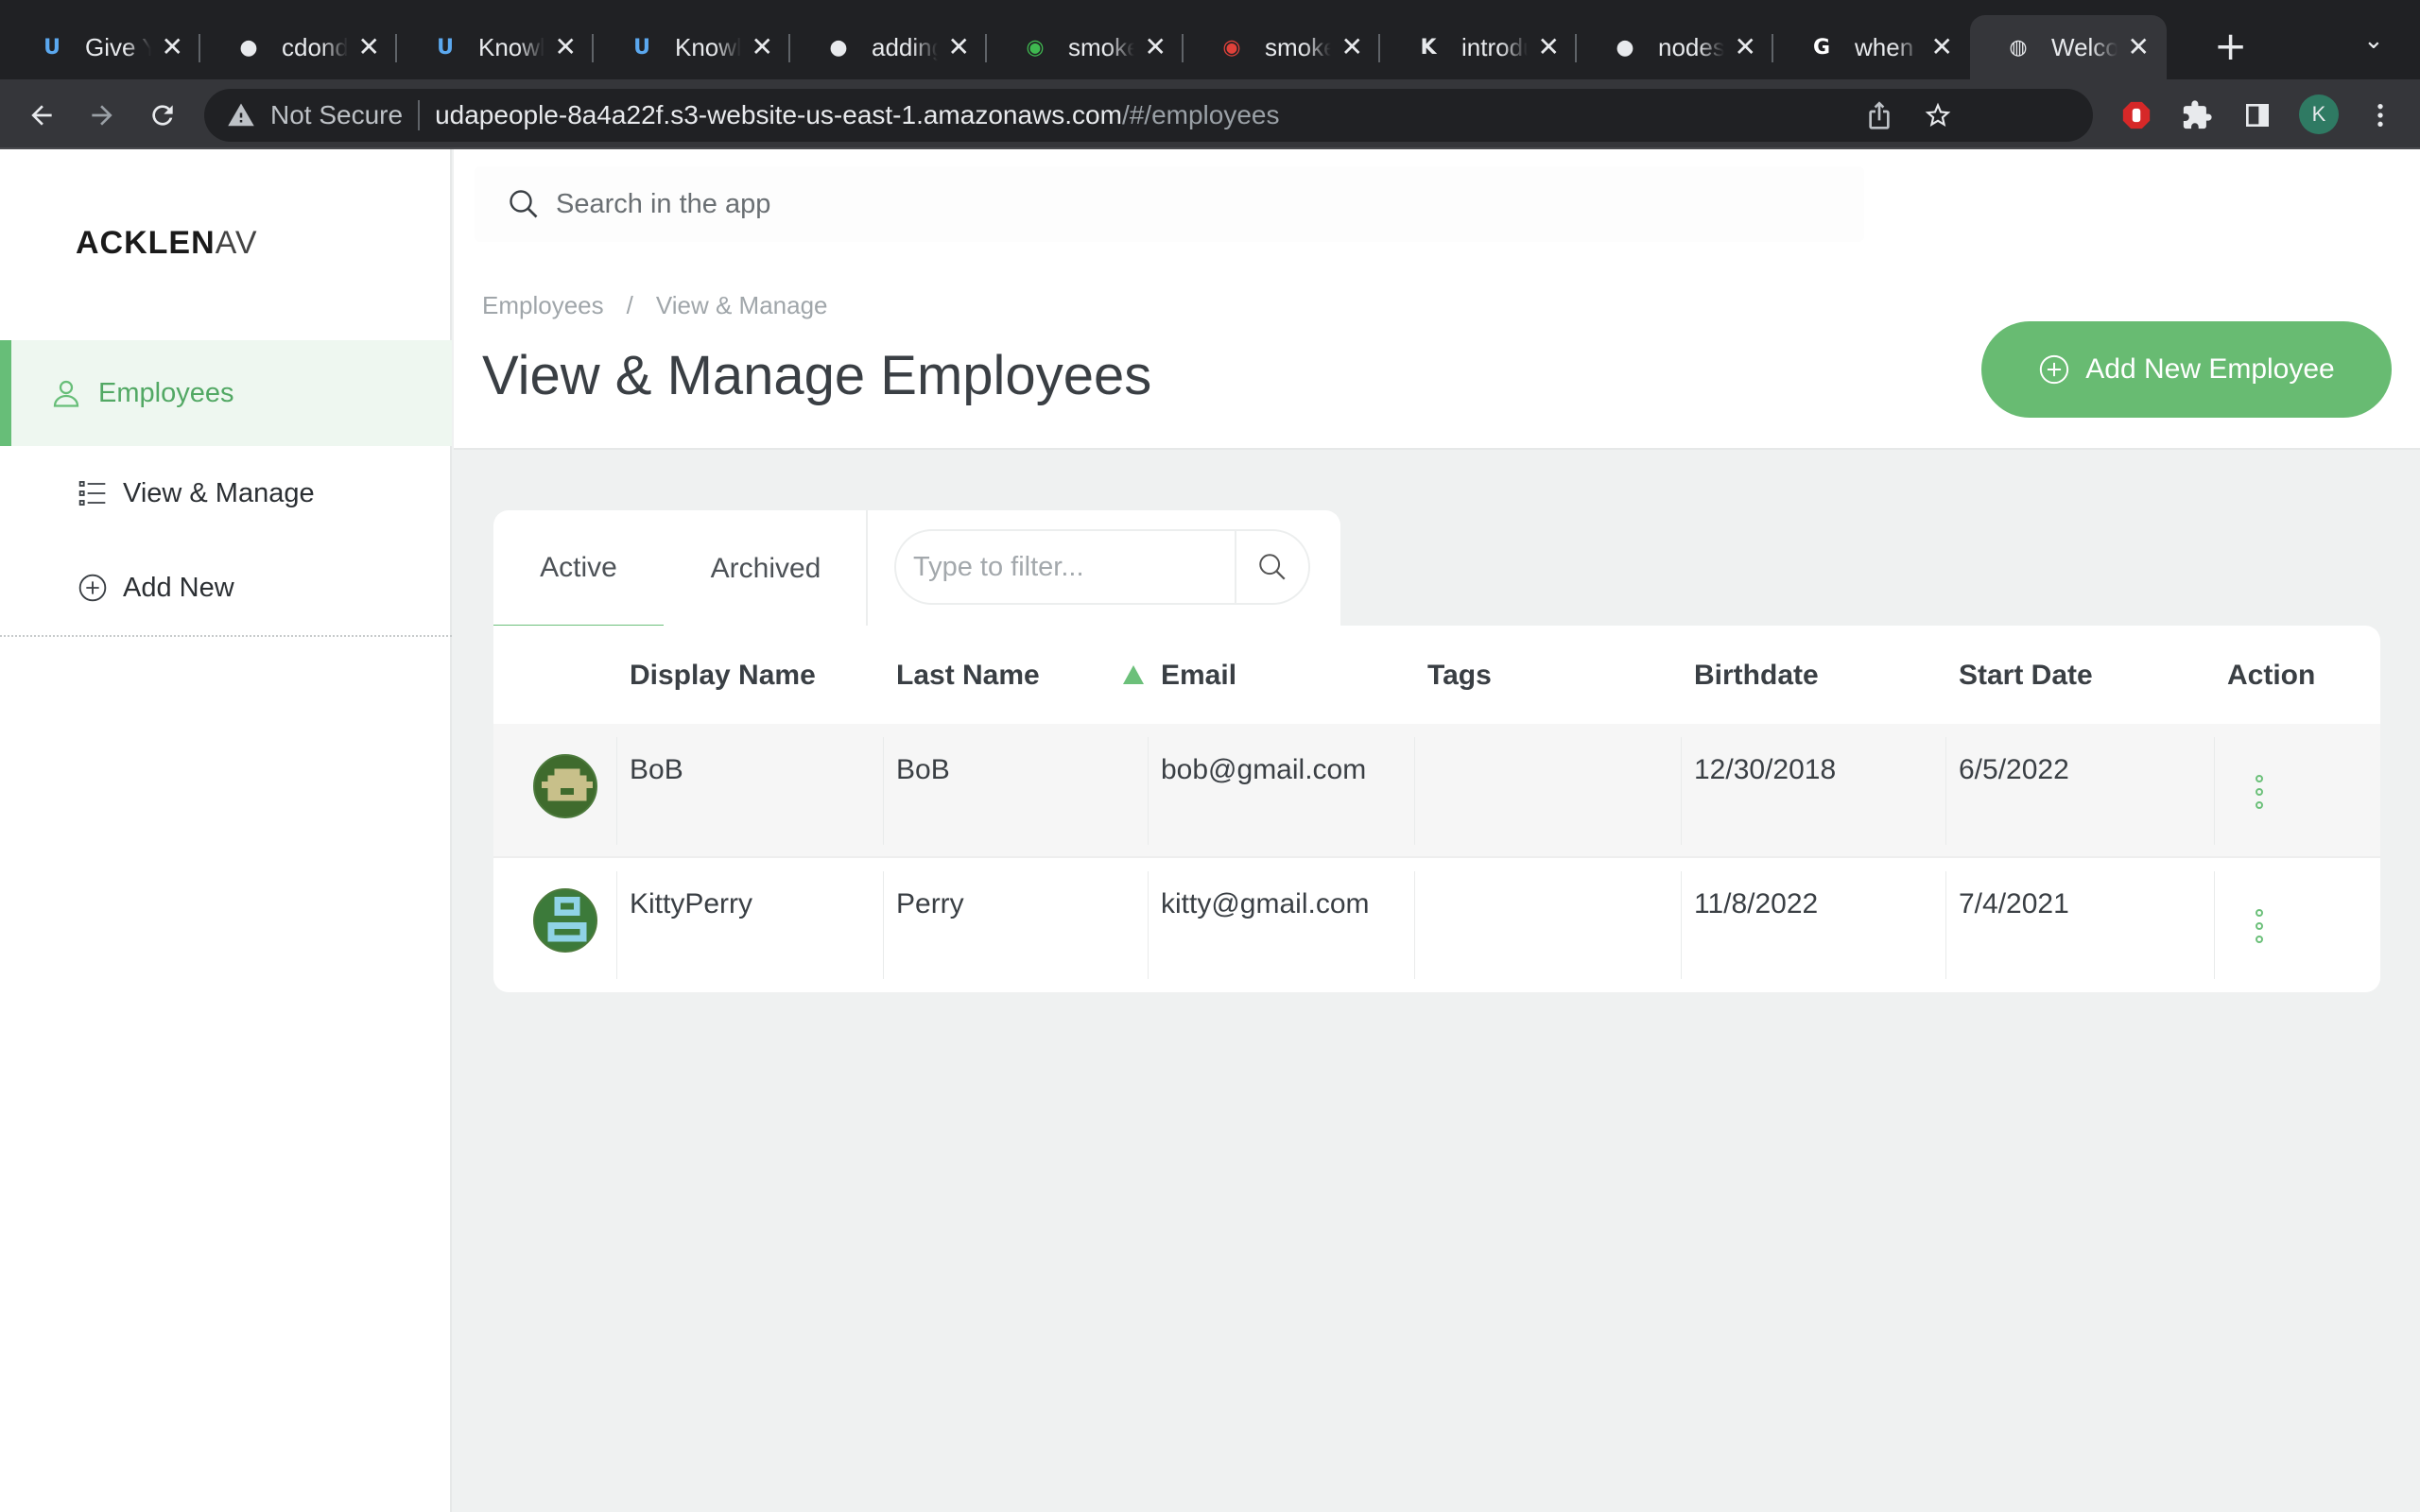  I want to click on extensions-button, so click(2197, 115).